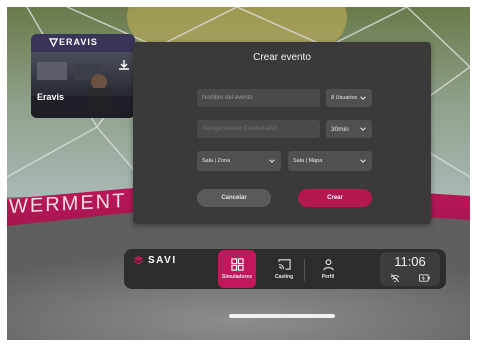  I want to click on grid-icon, so click(237, 264).